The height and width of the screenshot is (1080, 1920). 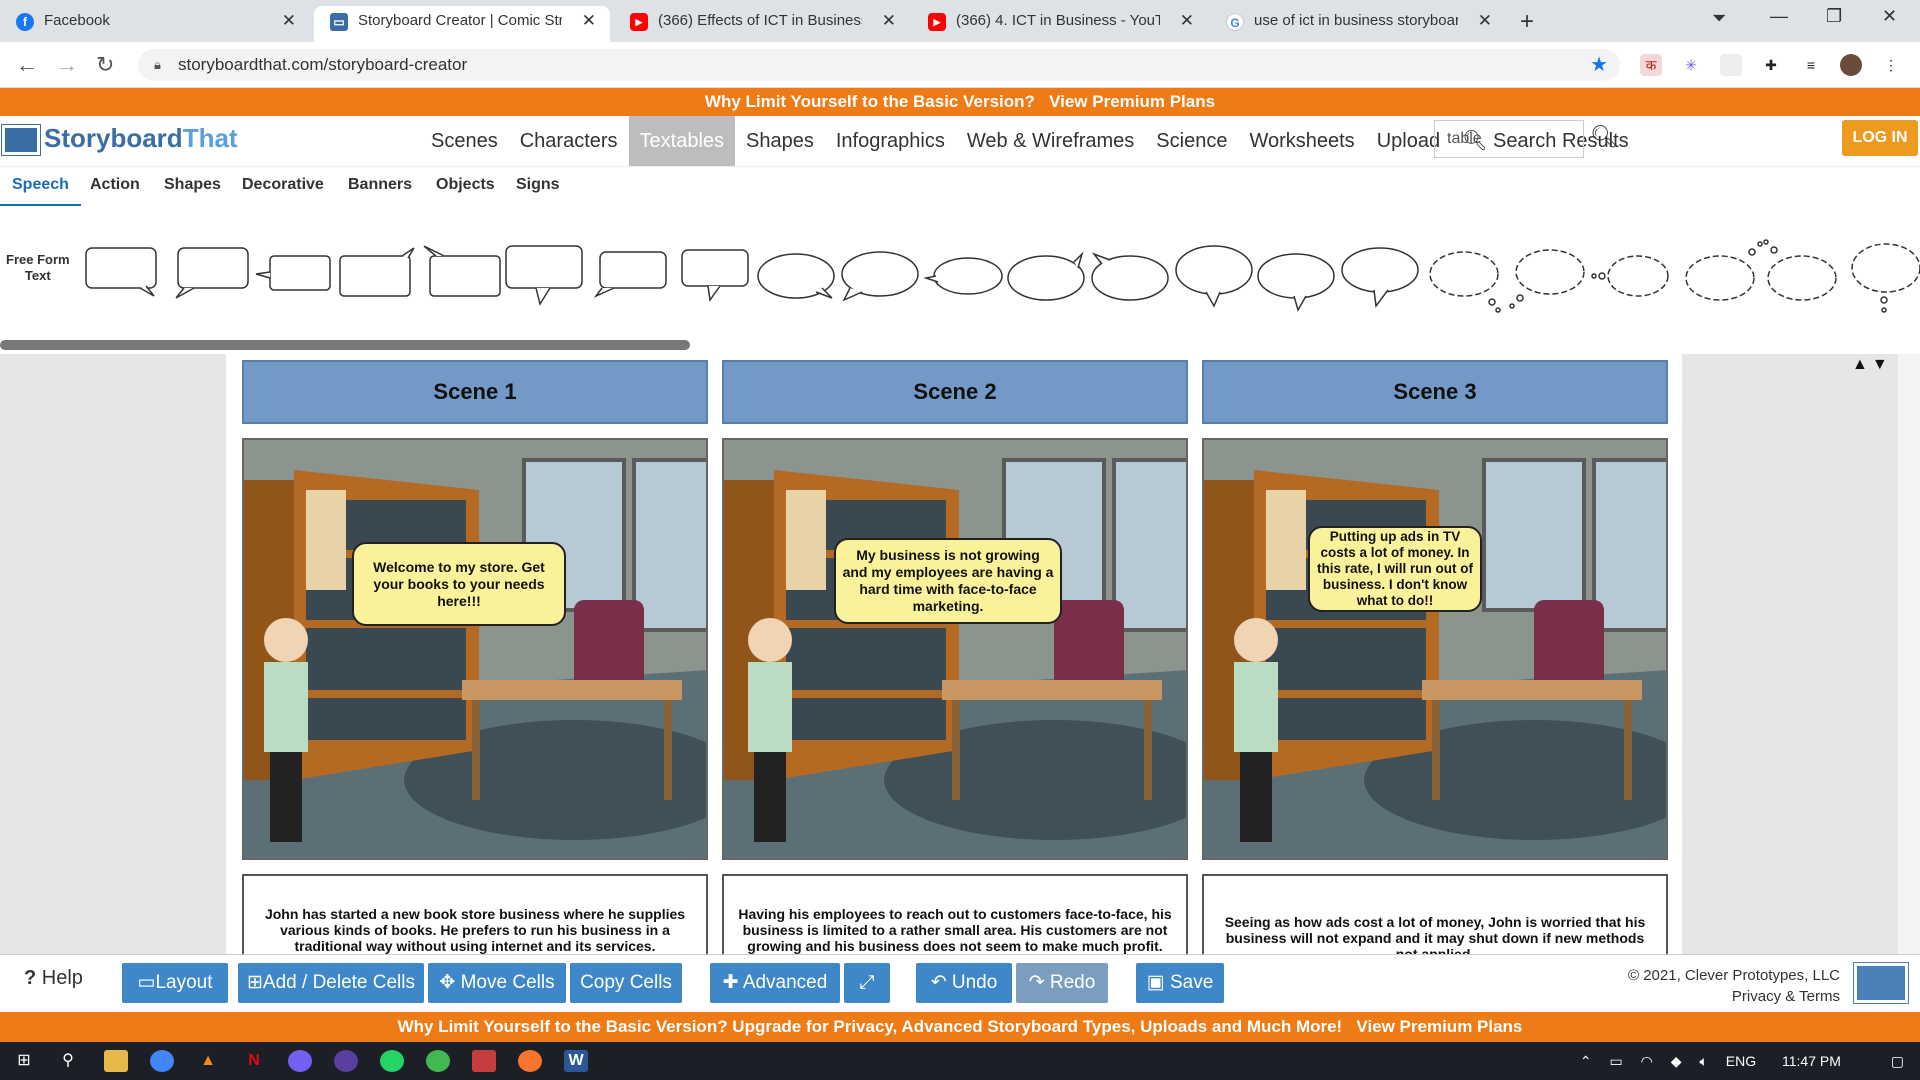 I want to click on login-button: LOG IN, so click(x=1880, y=138).